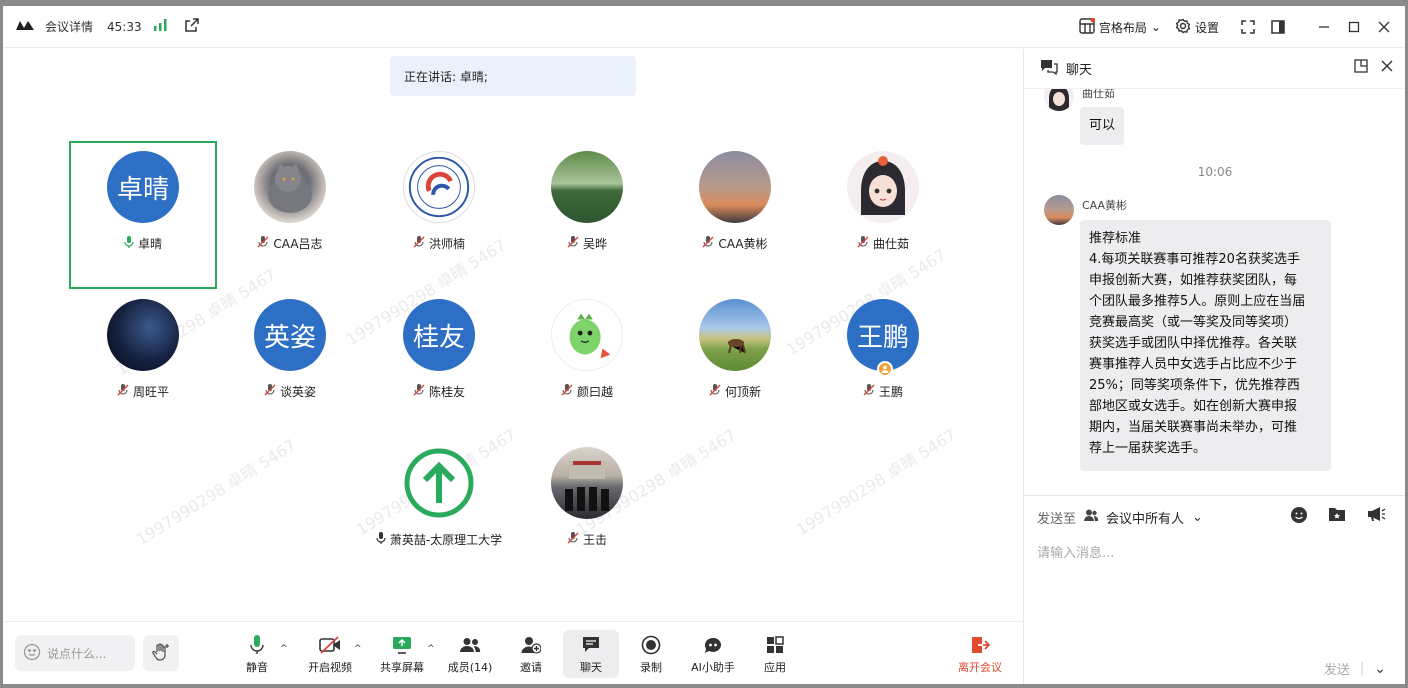 Image resolution: width=1408 pixels, height=688 pixels. What do you see at coordinates (330, 654) in the screenshot?
I see `start-video-button: 开启视频` at bounding box center [330, 654].